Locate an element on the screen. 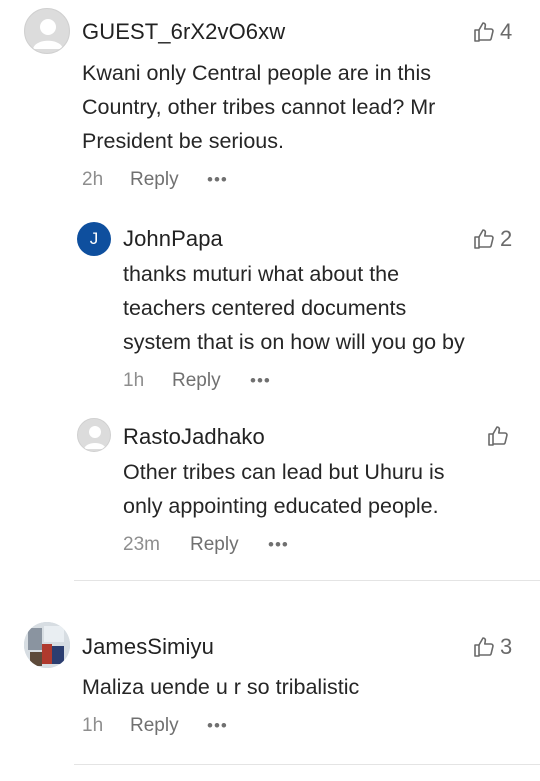 The width and height of the screenshot is (540, 781). like-count: 2 is located at coordinates (506, 238).